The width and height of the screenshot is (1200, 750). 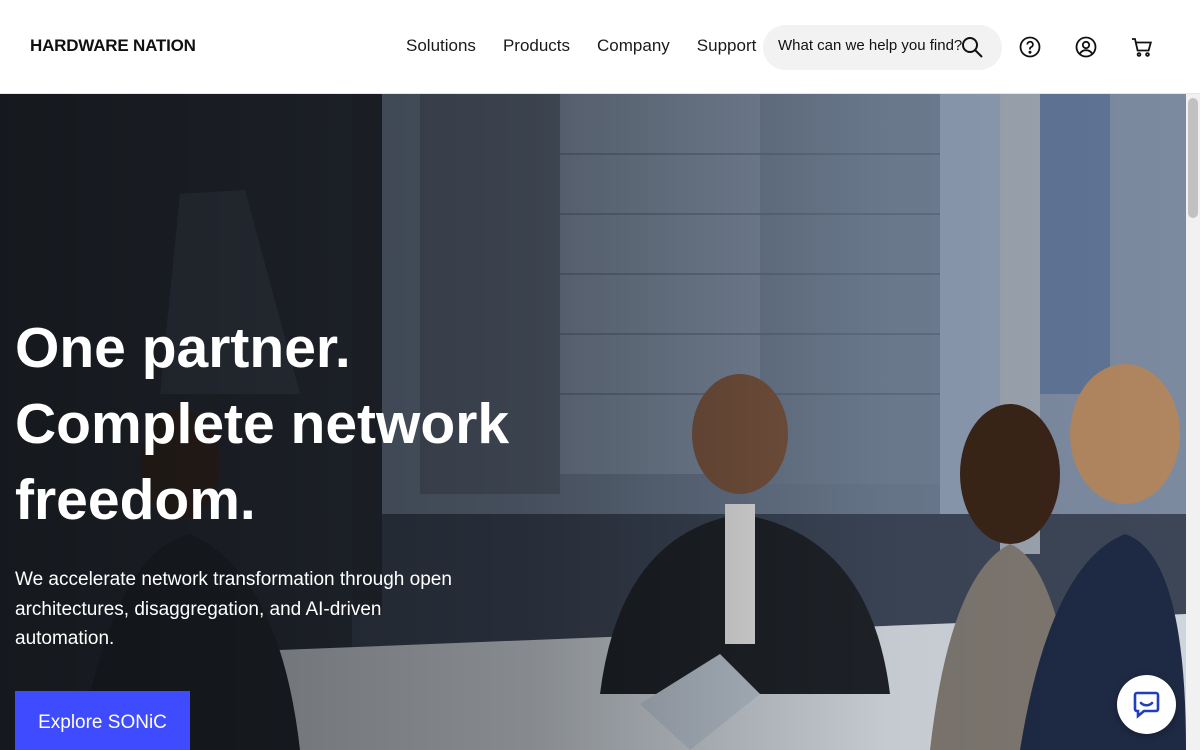 I want to click on cart-icon, so click(x=1142, y=47).